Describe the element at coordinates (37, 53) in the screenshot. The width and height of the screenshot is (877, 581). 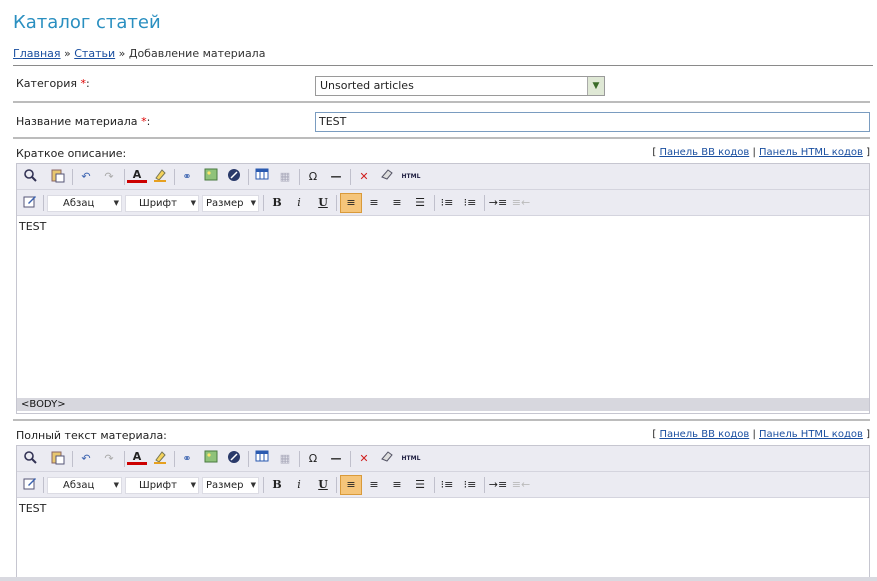
I see `breadcrumb-home-link: Главная` at that location.